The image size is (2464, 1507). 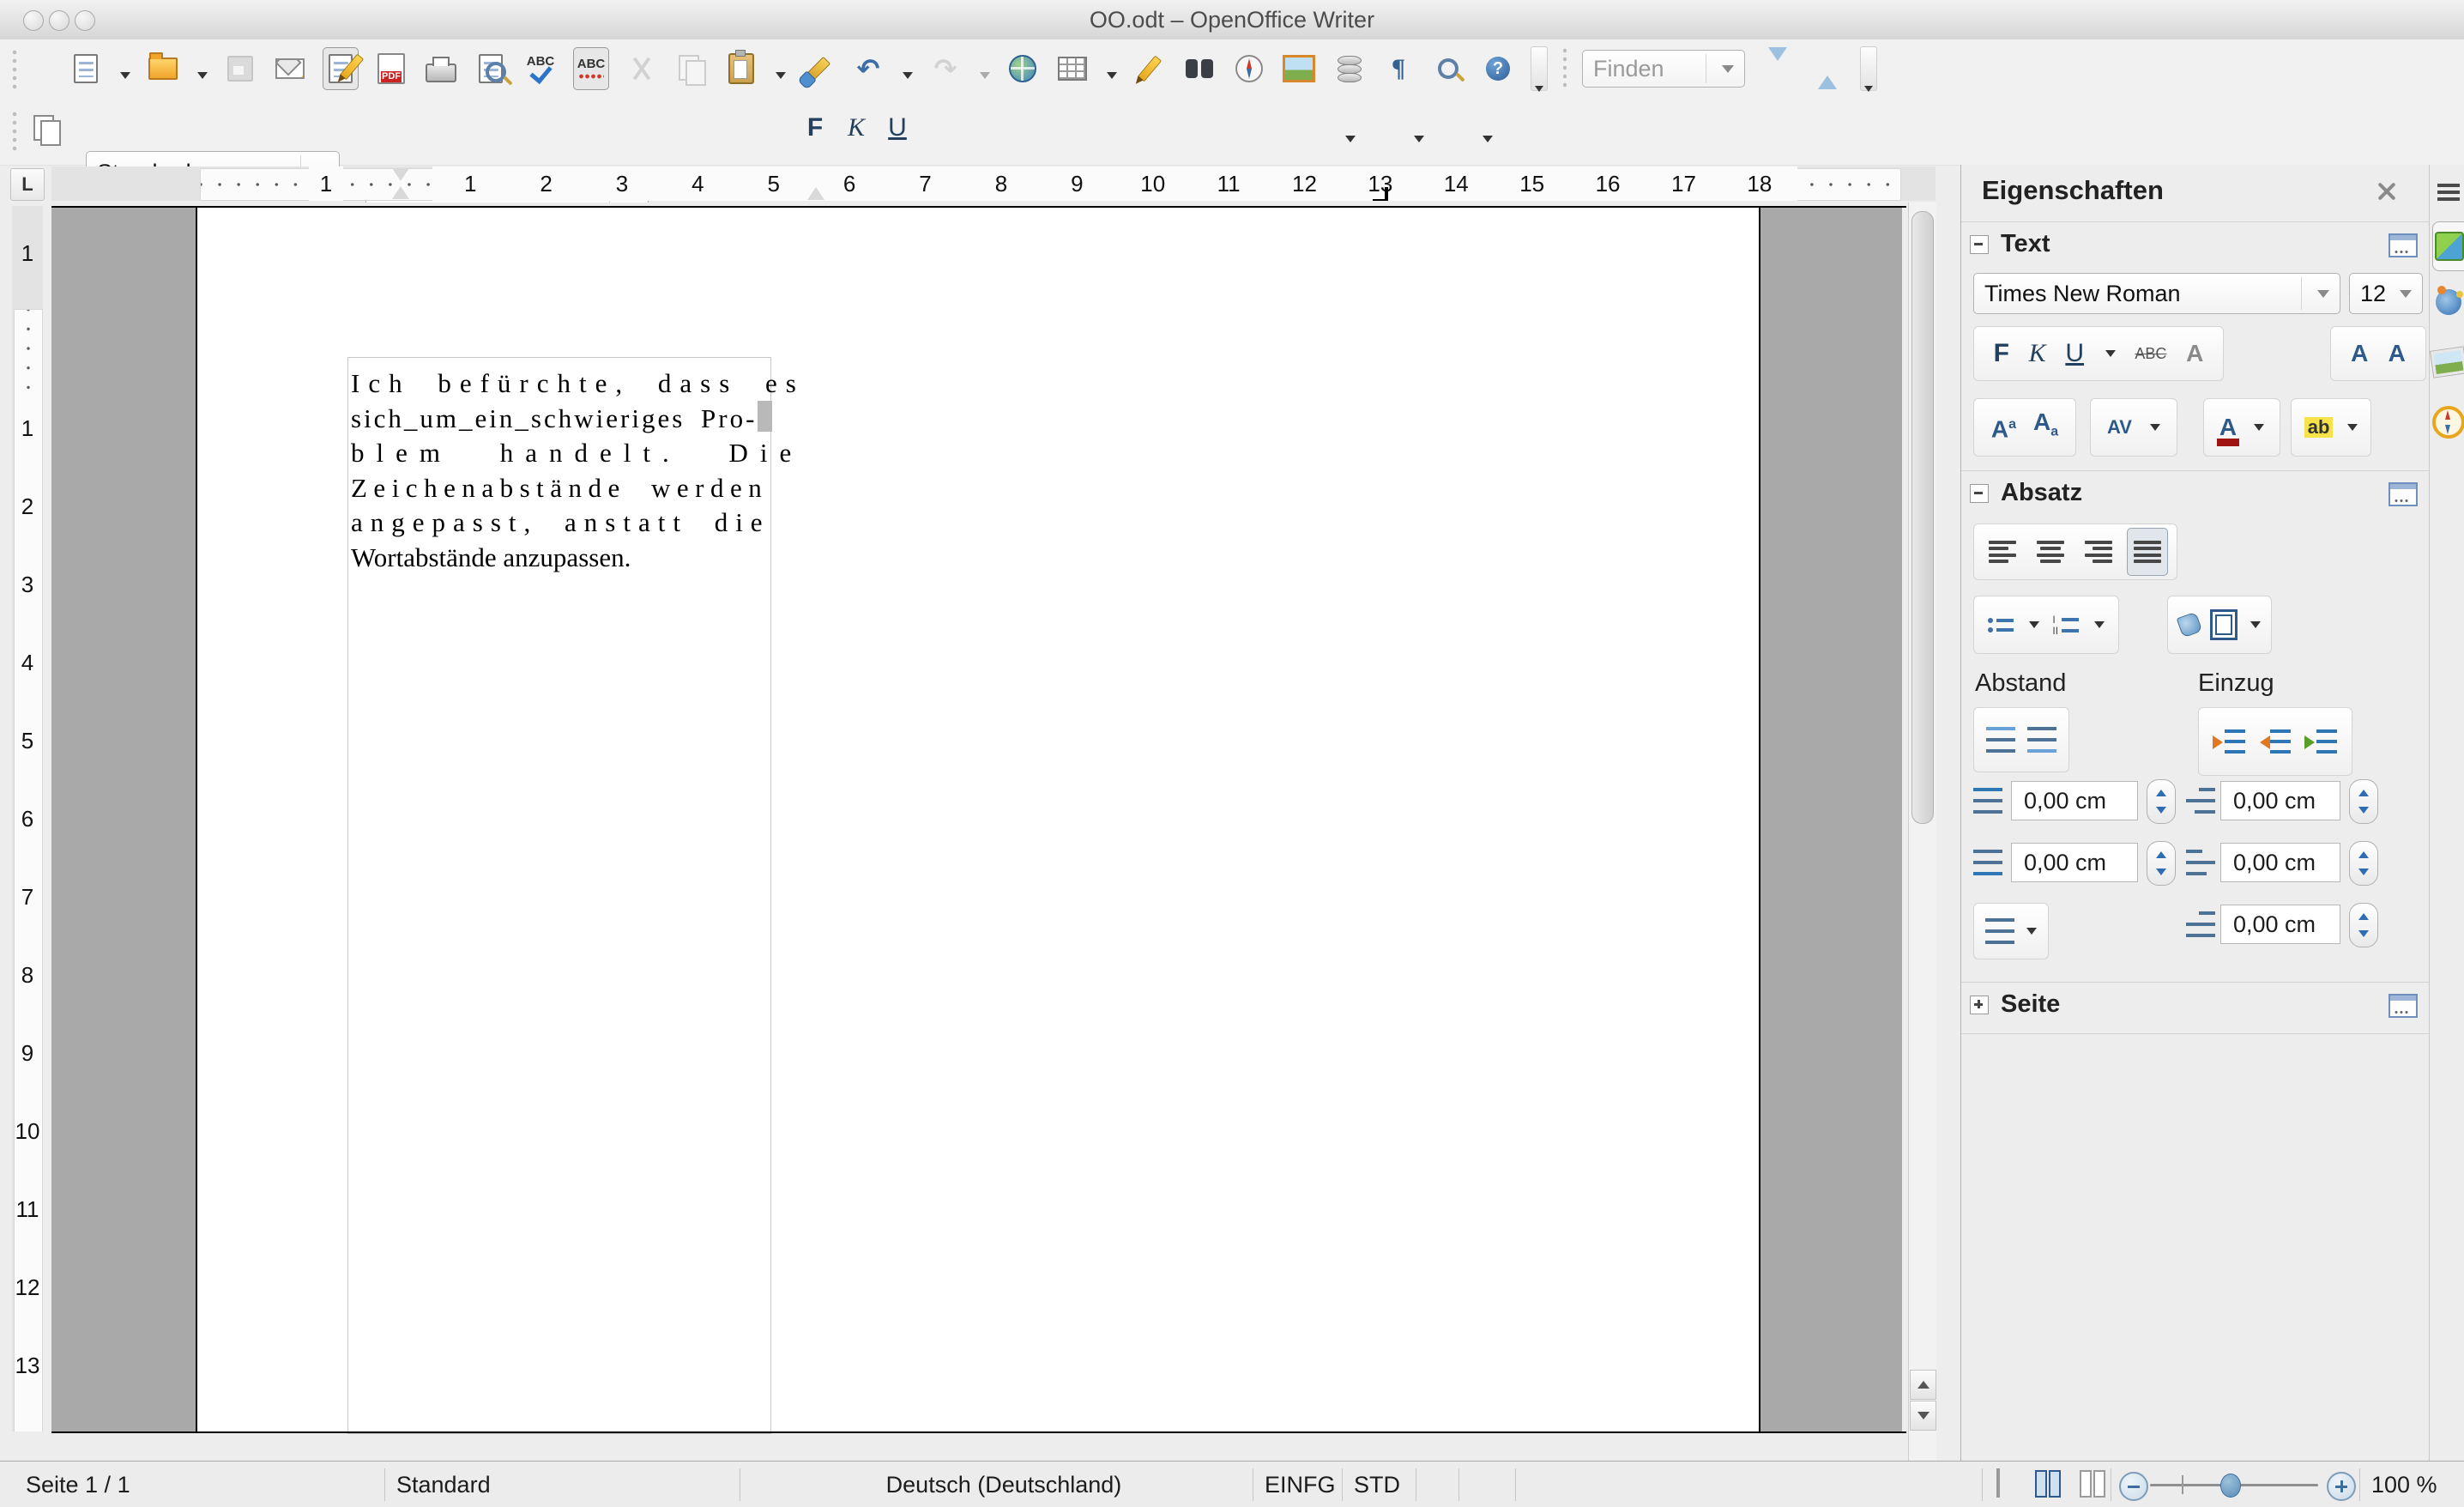 I want to click on insert-table-dropdown, so click(x=1112, y=75).